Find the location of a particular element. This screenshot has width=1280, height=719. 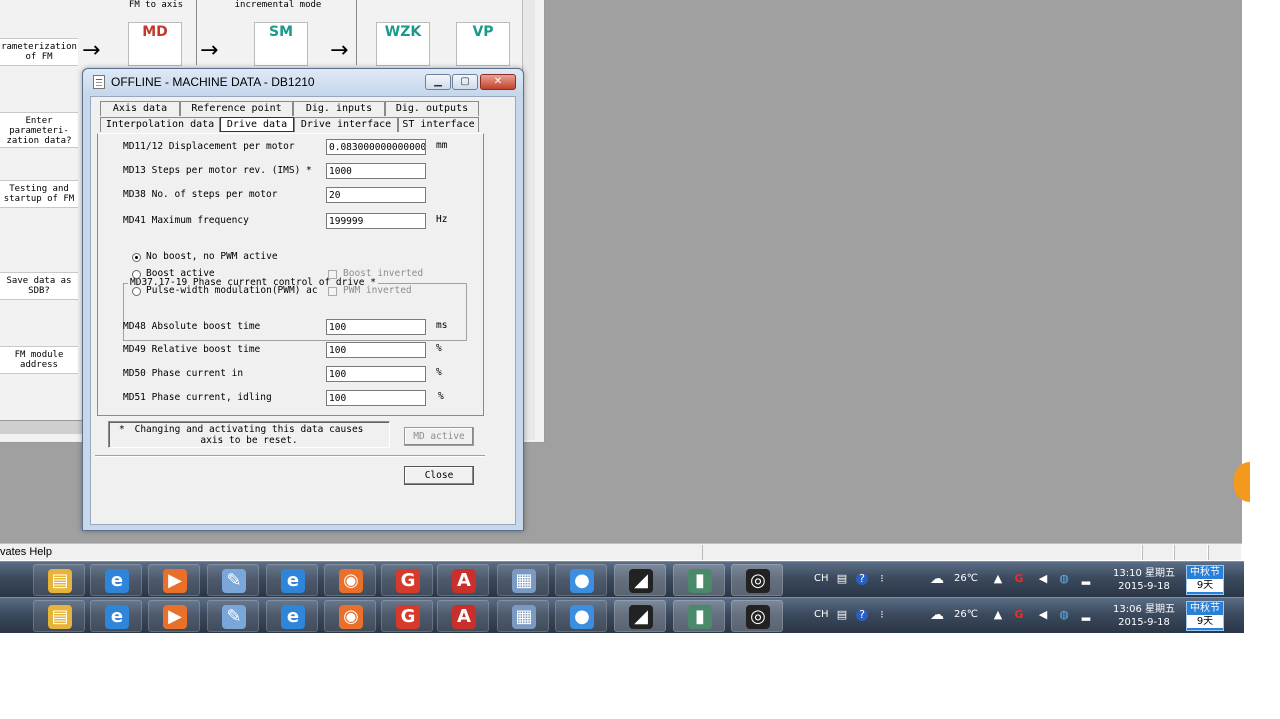

step-parameterization: rameterization of FM is located at coordinates (39, 52).